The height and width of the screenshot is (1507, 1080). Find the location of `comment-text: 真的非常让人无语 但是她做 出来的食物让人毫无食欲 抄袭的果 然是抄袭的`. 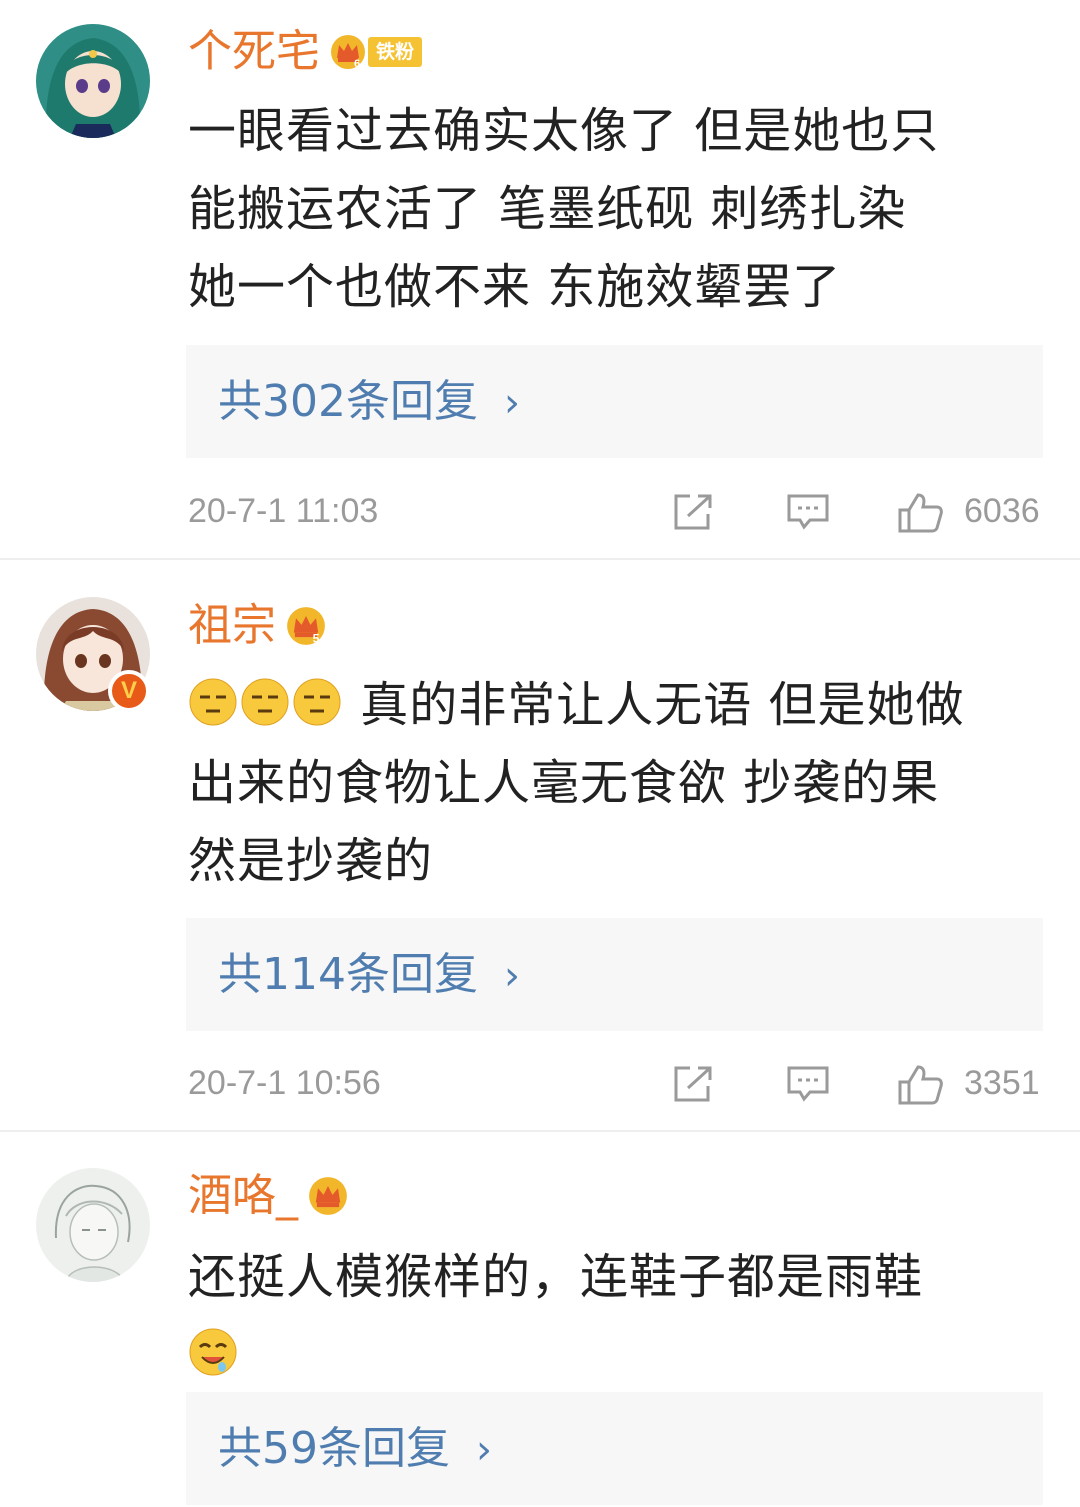

comment-text: 真的非常让人无语 但是她做 出来的食物让人毫无食欲 抄袭的果 然是抄袭的 is located at coordinates (618, 783).